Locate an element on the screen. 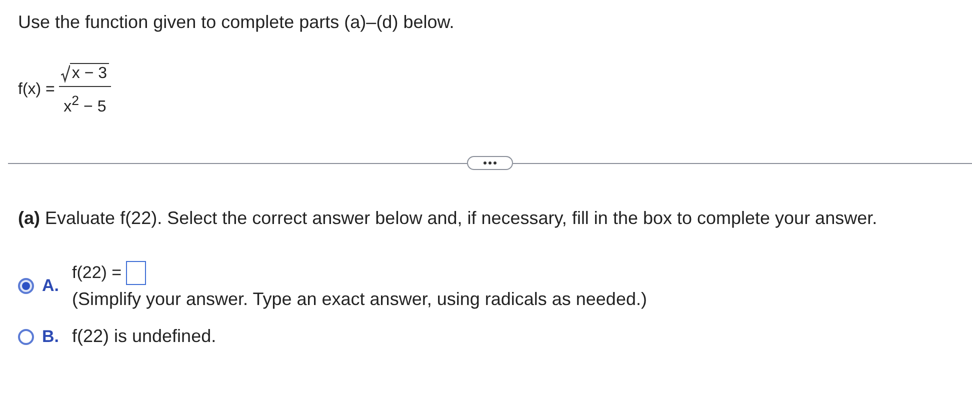 This screenshot has width=972, height=401. option-letter: B. is located at coordinates (51, 336).